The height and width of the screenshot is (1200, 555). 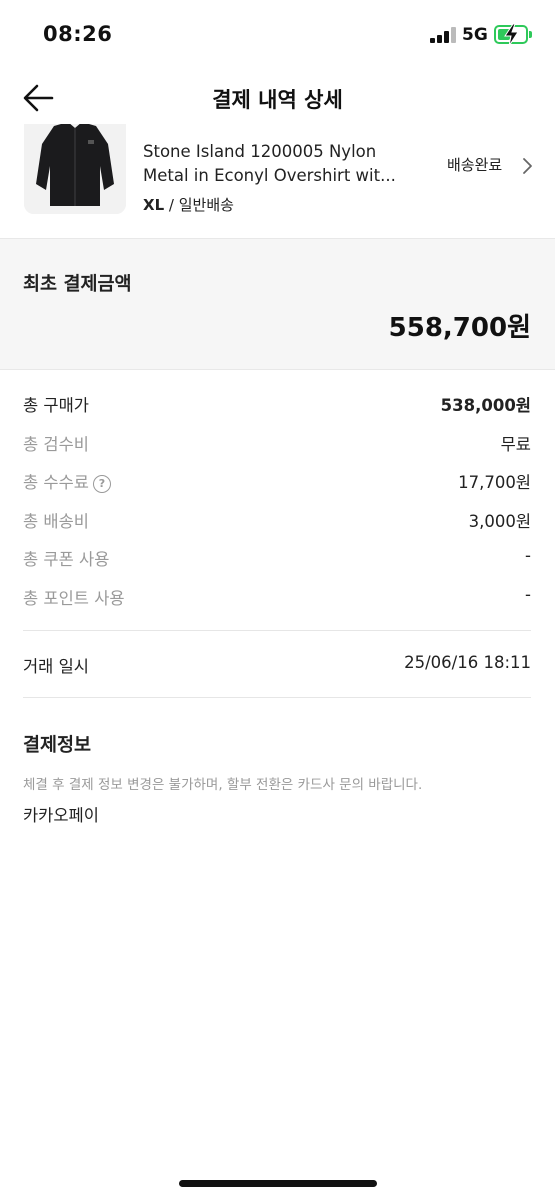 I want to click on trade-datetime-row: 거래 일시 25/06/16 18:11, so click(x=277, y=665).